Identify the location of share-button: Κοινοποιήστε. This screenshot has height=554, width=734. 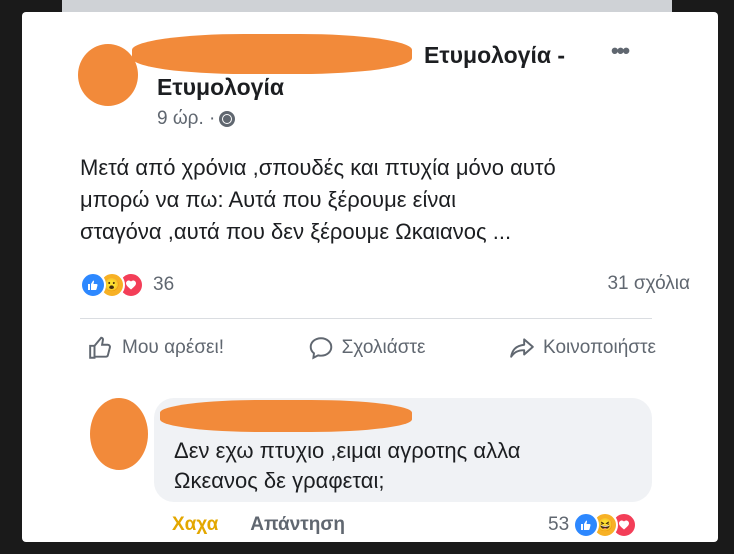
(582, 348).